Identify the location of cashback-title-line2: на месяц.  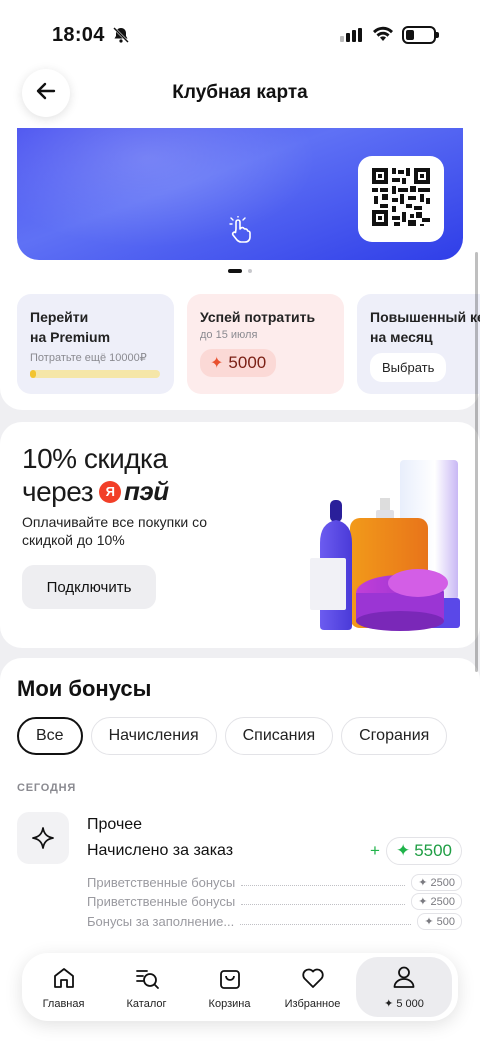
(401, 337).